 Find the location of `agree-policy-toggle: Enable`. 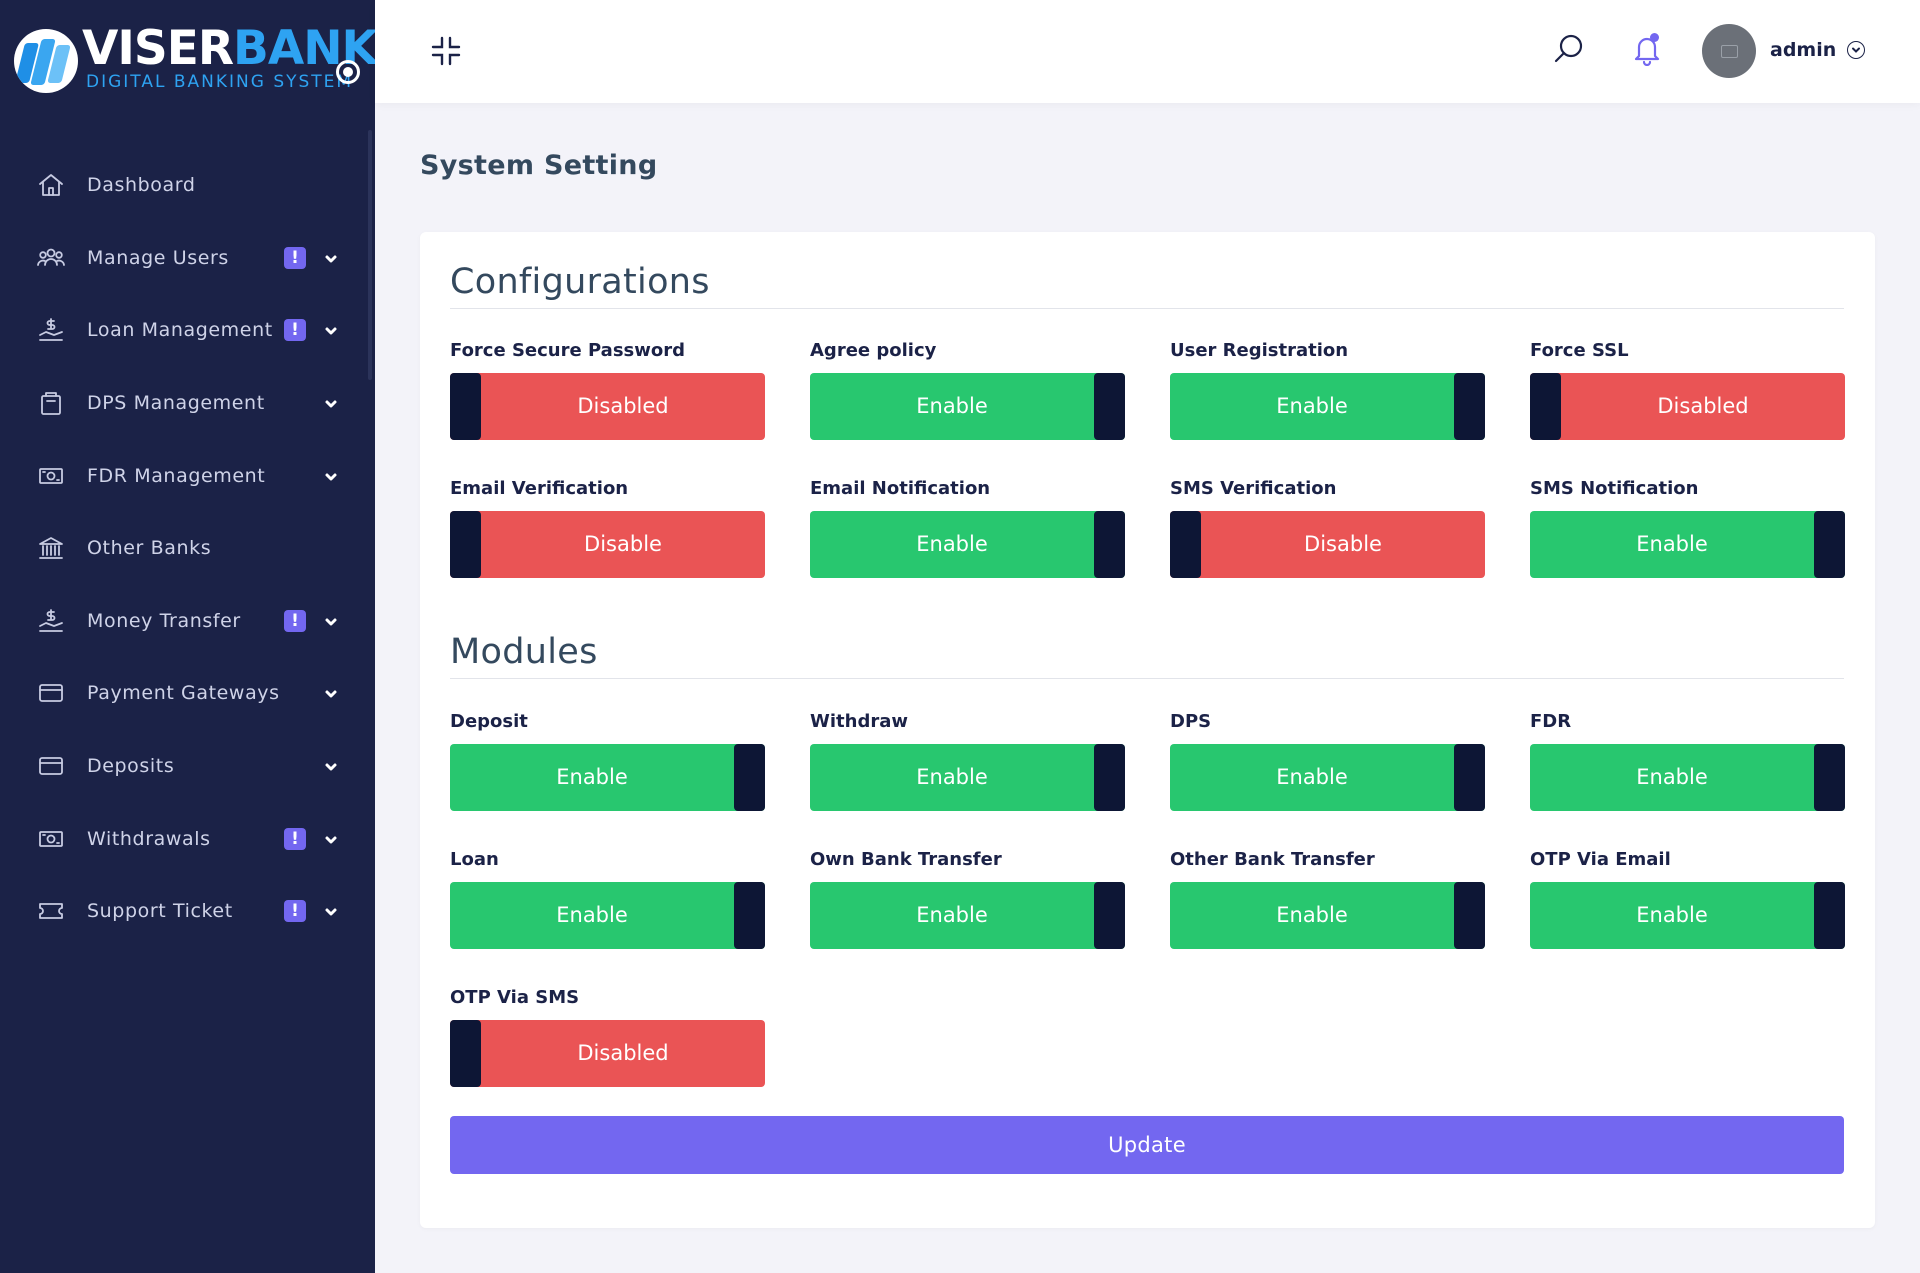

agree-policy-toggle: Enable is located at coordinates (967, 406).